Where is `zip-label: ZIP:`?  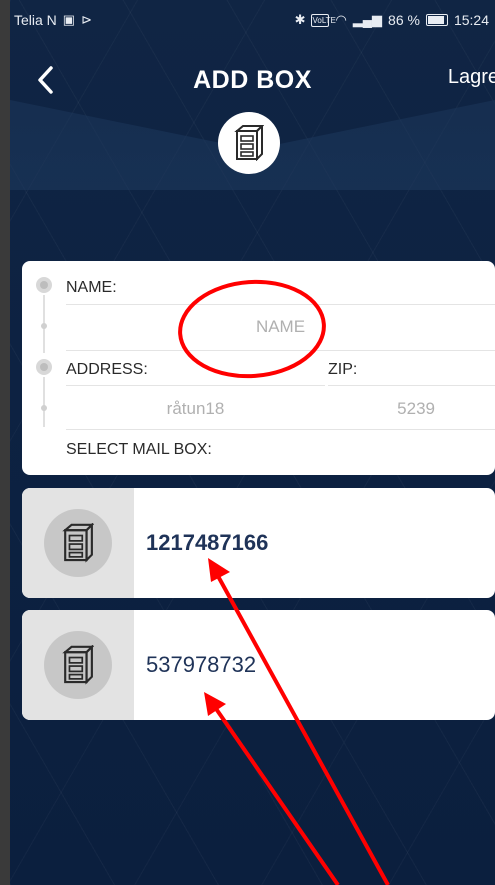 zip-label: ZIP: is located at coordinates (343, 369).